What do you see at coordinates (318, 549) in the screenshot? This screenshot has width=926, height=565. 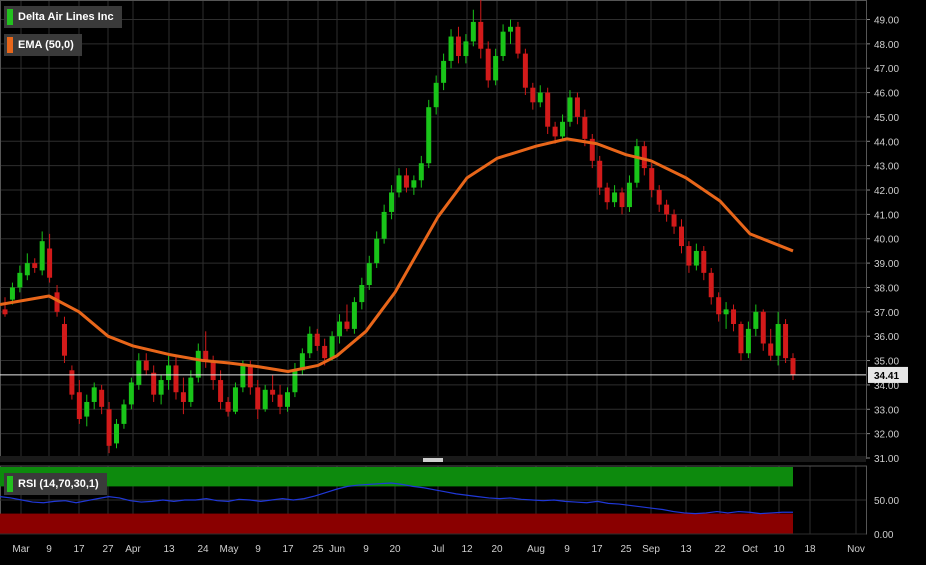 I see `x-tick-label: 25` at bounding box center [318, 549].